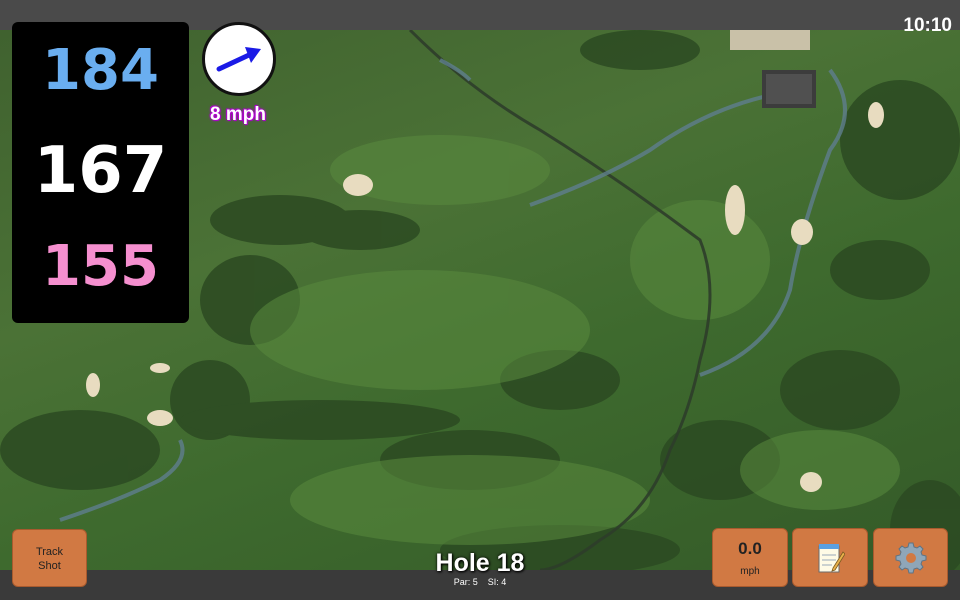 Image resolution: width=960 pixels, height=600 pixels. Describe the element at coordinates (750, 571) in the screenshot. I see `speed-unit: mph` at that location.